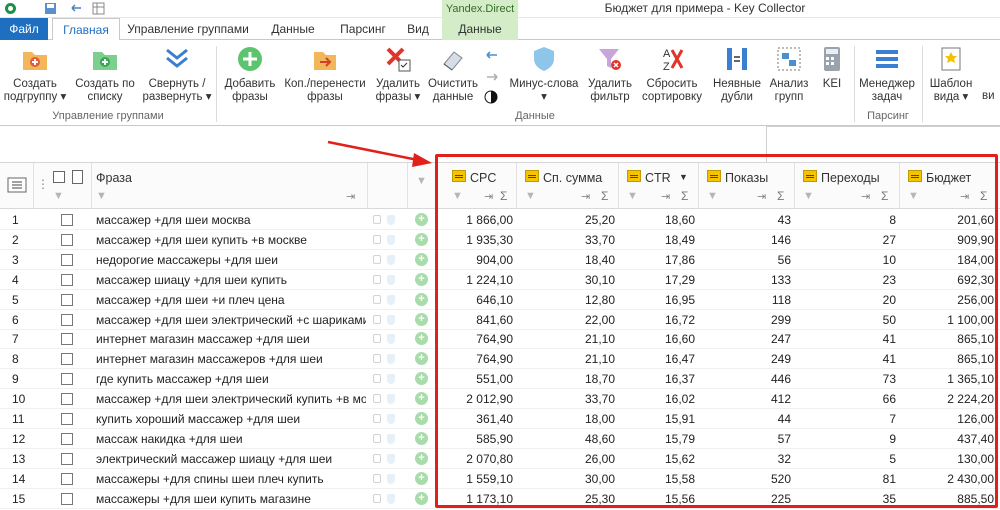 The image size is (1000, 510). What do you see at coordinates (568, 186) in the screenshot?
I see `header-sum: Сп. сумма ▼ ⇥ Σ` at bounding box center [568, 186].